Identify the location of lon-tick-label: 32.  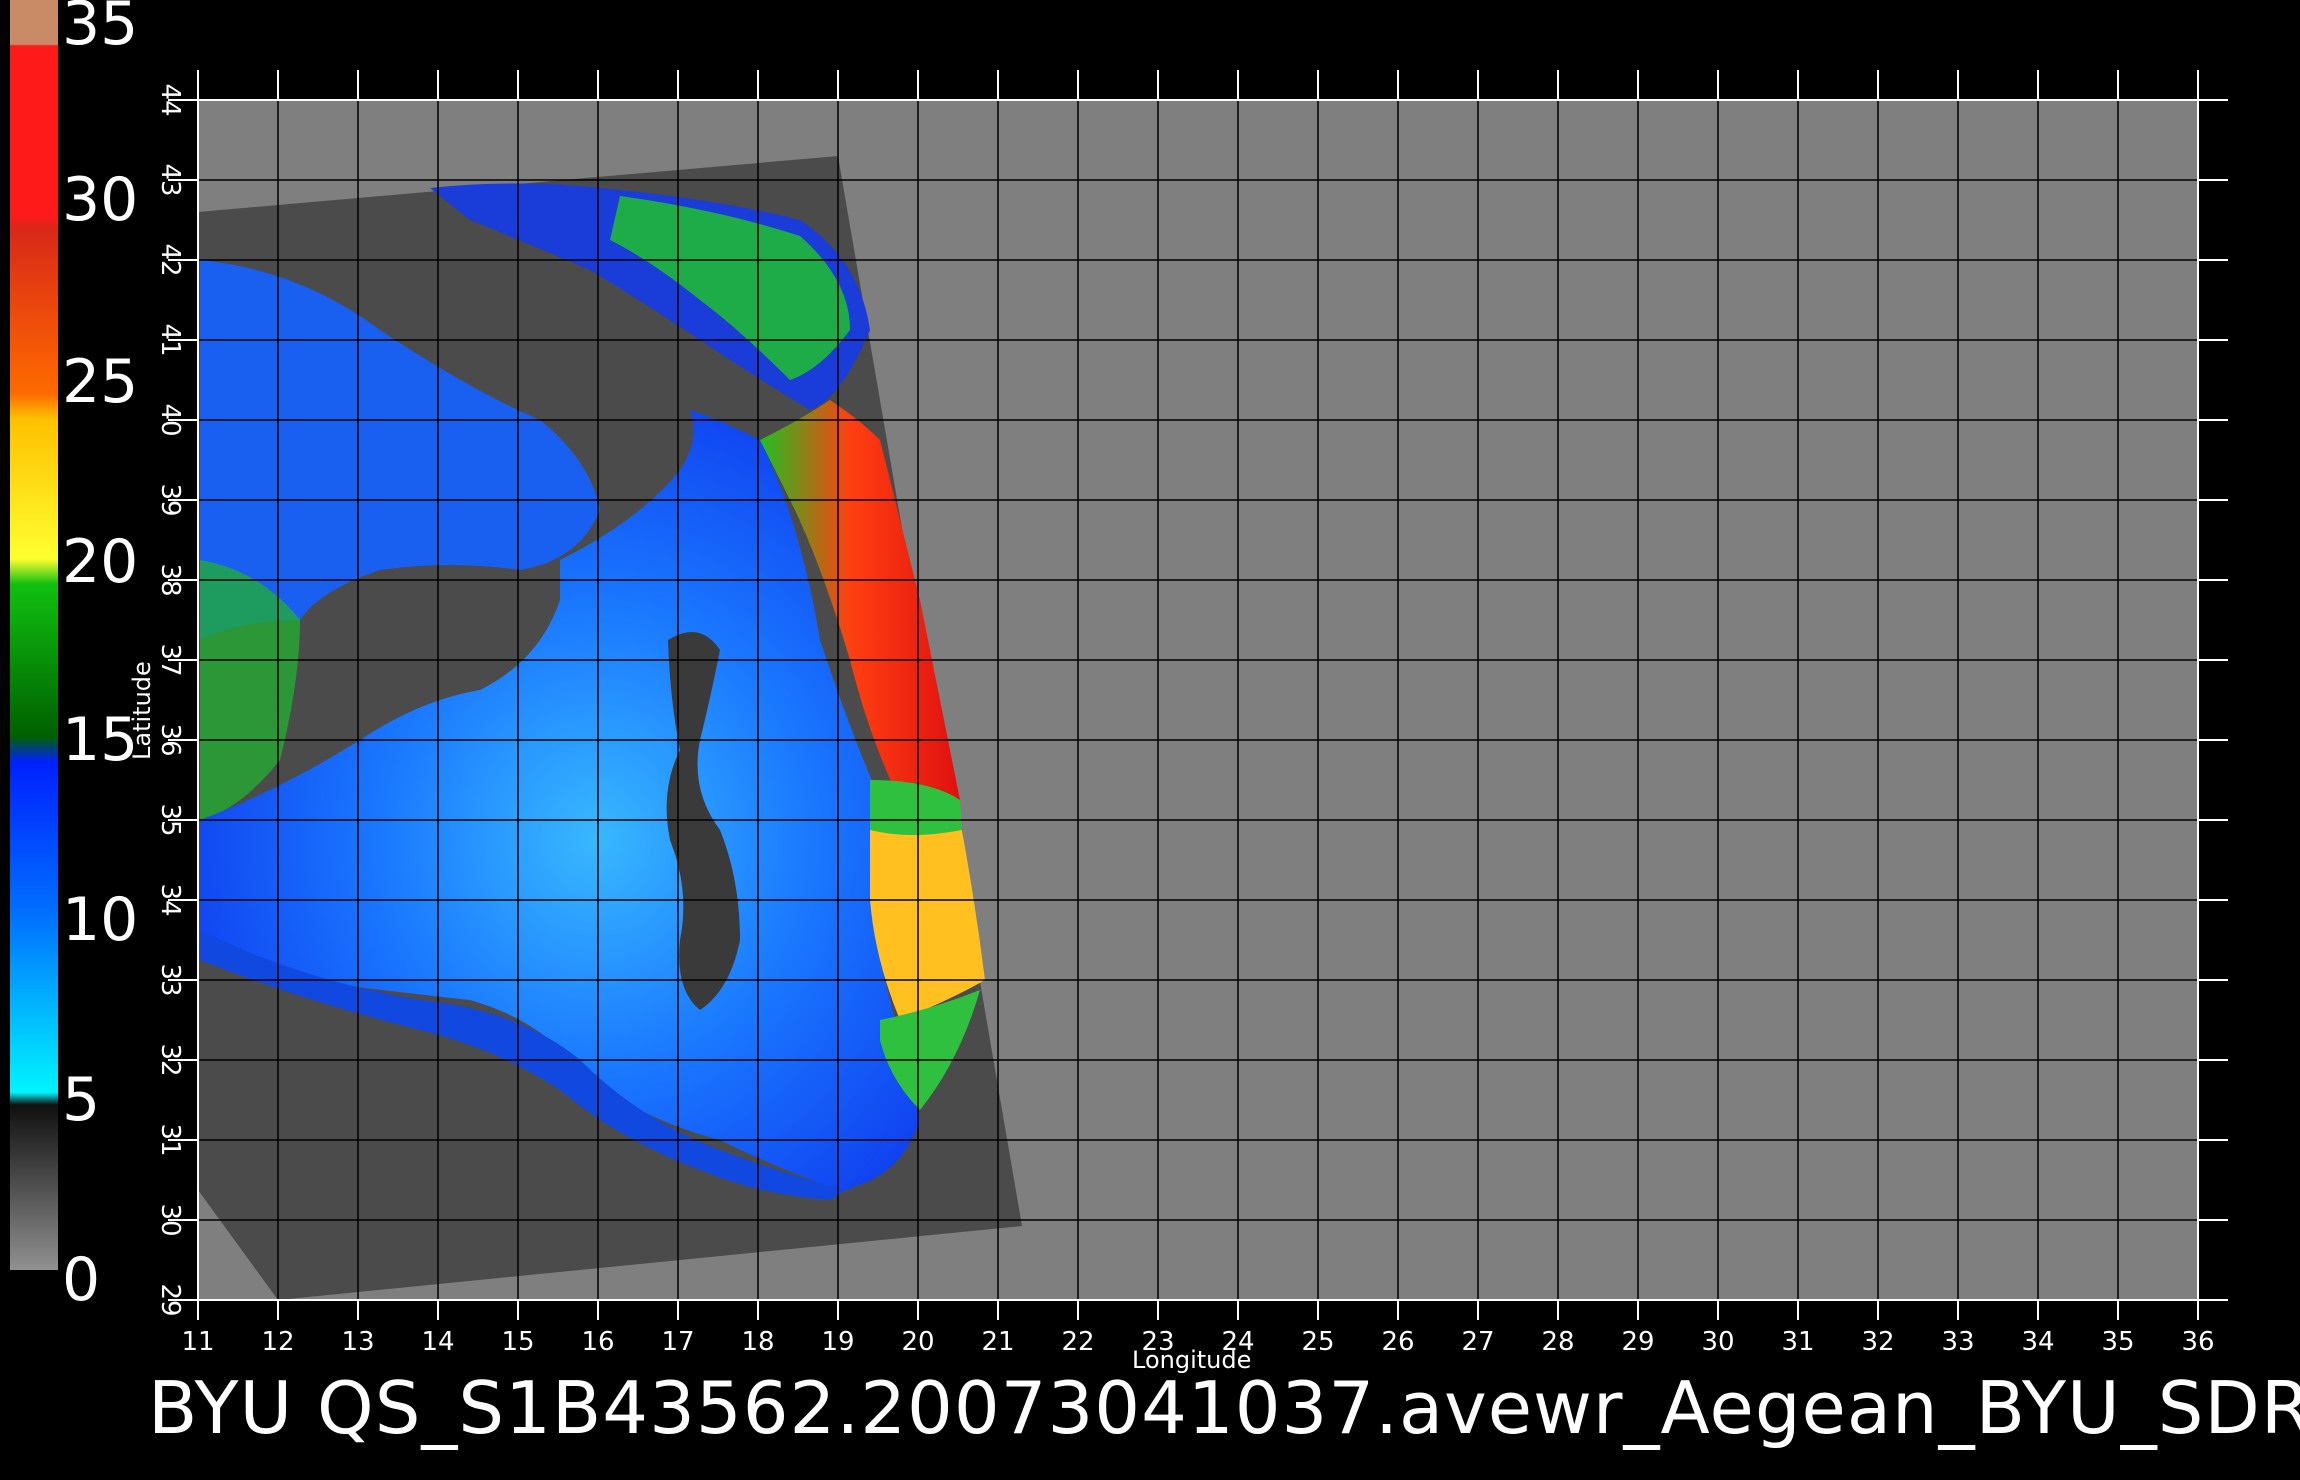
(1877, 1342).